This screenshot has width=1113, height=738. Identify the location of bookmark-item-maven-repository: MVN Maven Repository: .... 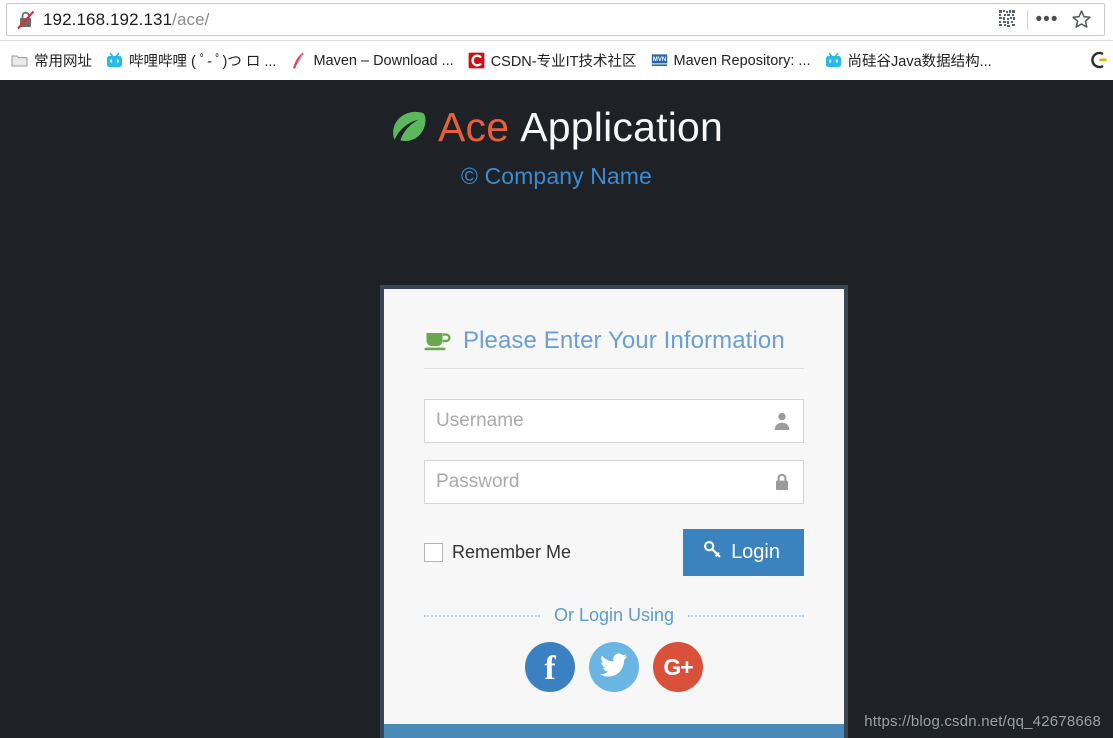
(731, 61).